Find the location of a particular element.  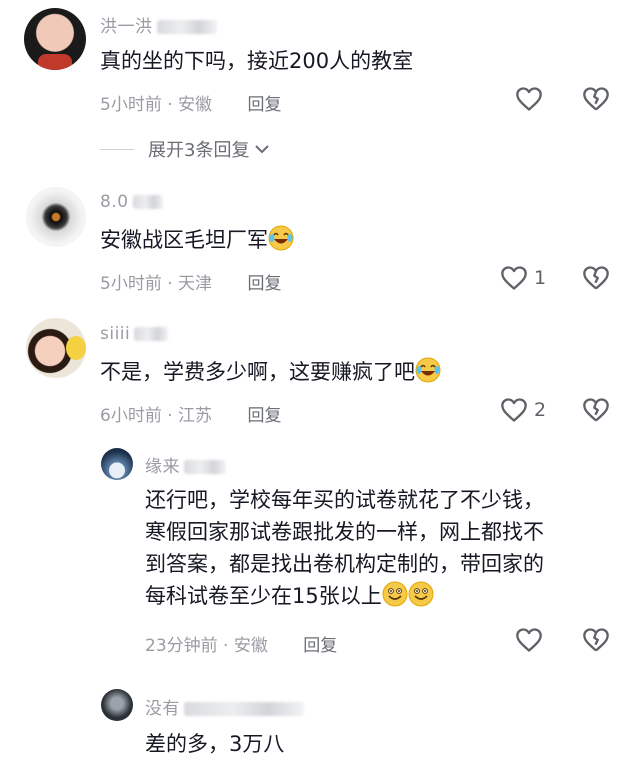

like-count: 2 is located at coordinates (540, 410).